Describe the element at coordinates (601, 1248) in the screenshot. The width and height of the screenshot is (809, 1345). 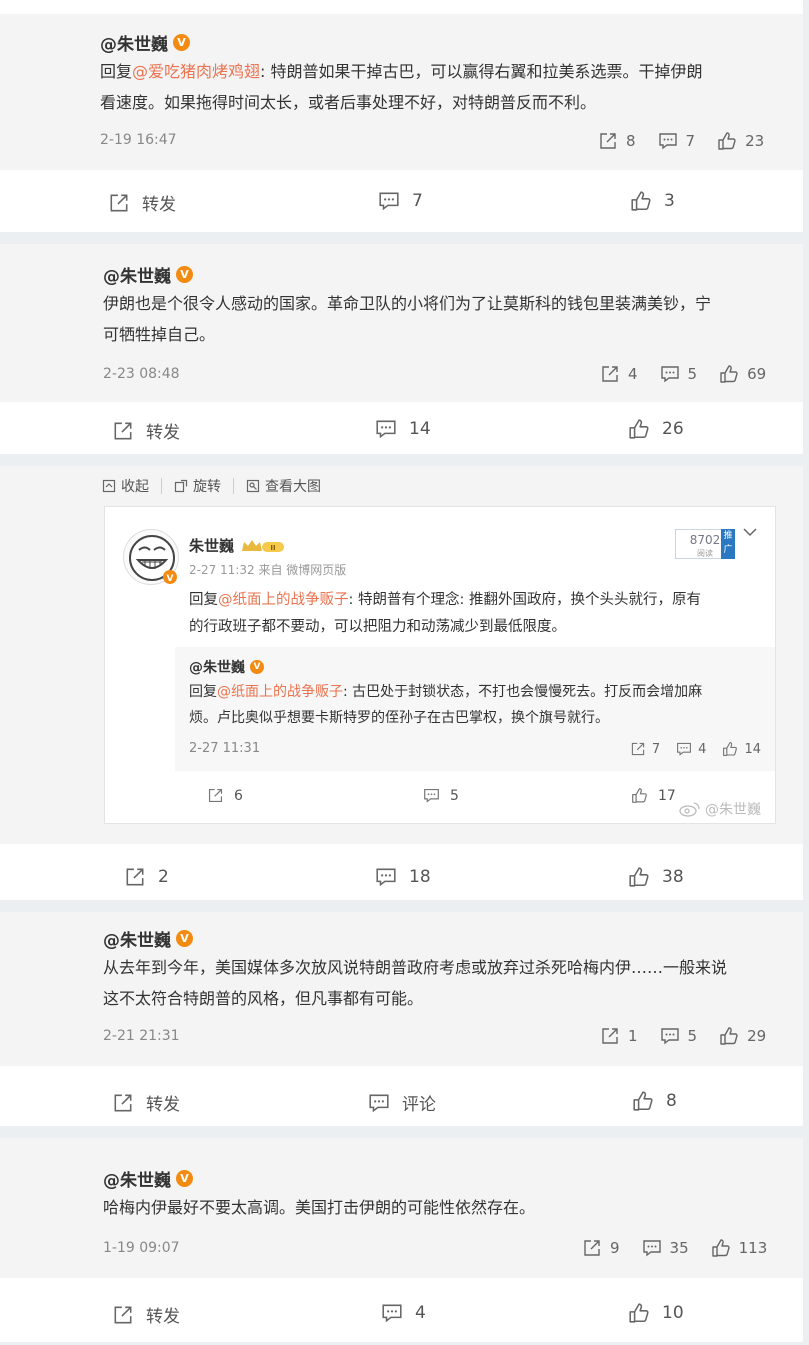
I see `repost-count: 9` at that location.